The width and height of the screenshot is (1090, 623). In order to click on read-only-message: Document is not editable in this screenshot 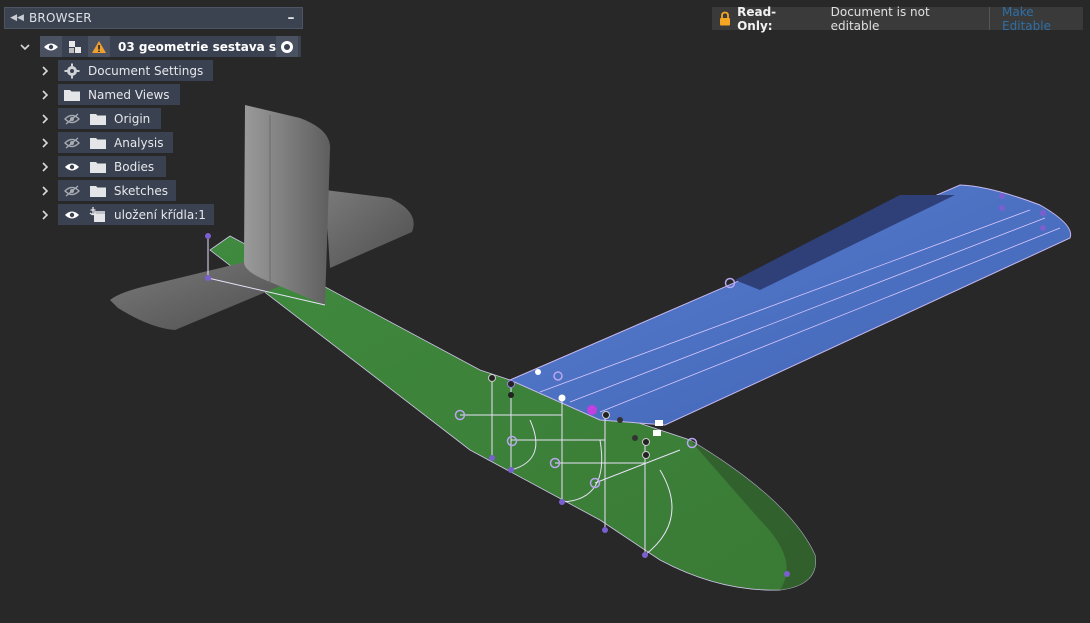, I will do `click(880, 18)`.